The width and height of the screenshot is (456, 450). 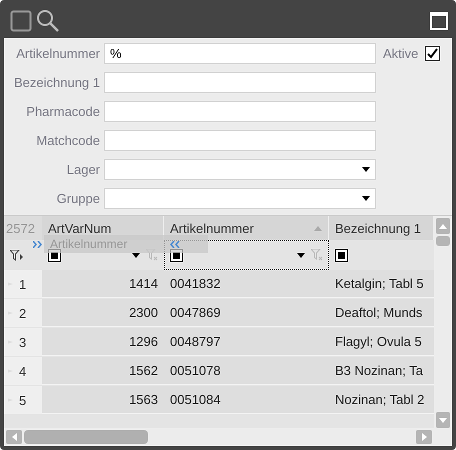 What do you see at coordinates (317, 255) in the screenshot?
I see `clear-filter-icon` at bounding box center [317, 255].